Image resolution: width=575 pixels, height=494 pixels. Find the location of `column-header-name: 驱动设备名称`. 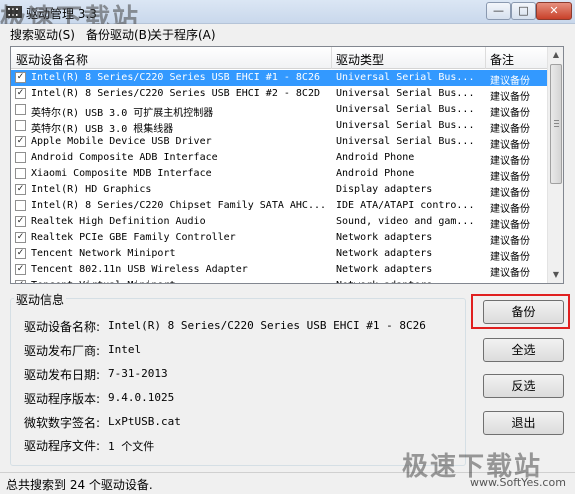

column-header-name: 驱动设备名称 is located at coordinates (52, 59).